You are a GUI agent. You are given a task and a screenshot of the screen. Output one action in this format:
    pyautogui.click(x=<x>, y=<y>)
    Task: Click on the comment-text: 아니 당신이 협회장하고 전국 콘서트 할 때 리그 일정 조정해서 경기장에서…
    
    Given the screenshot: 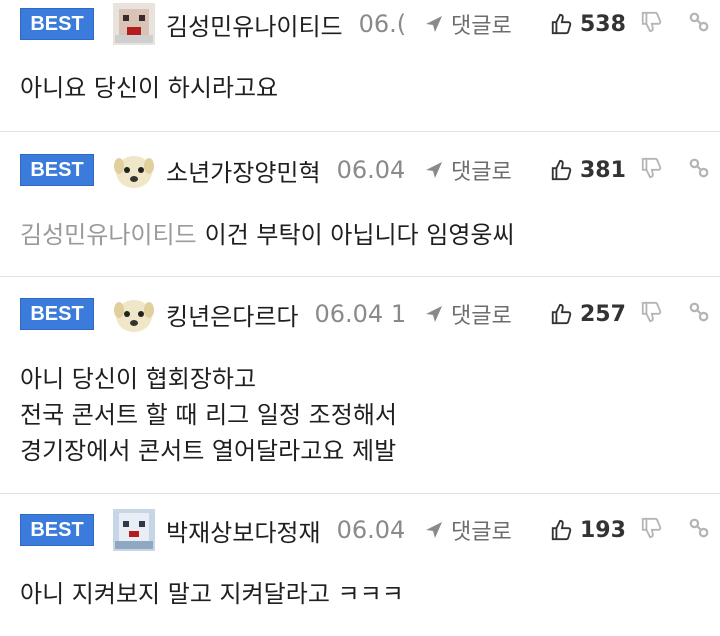 What is the action you would take?
    pyautogui.click(x=208, y=415)
    